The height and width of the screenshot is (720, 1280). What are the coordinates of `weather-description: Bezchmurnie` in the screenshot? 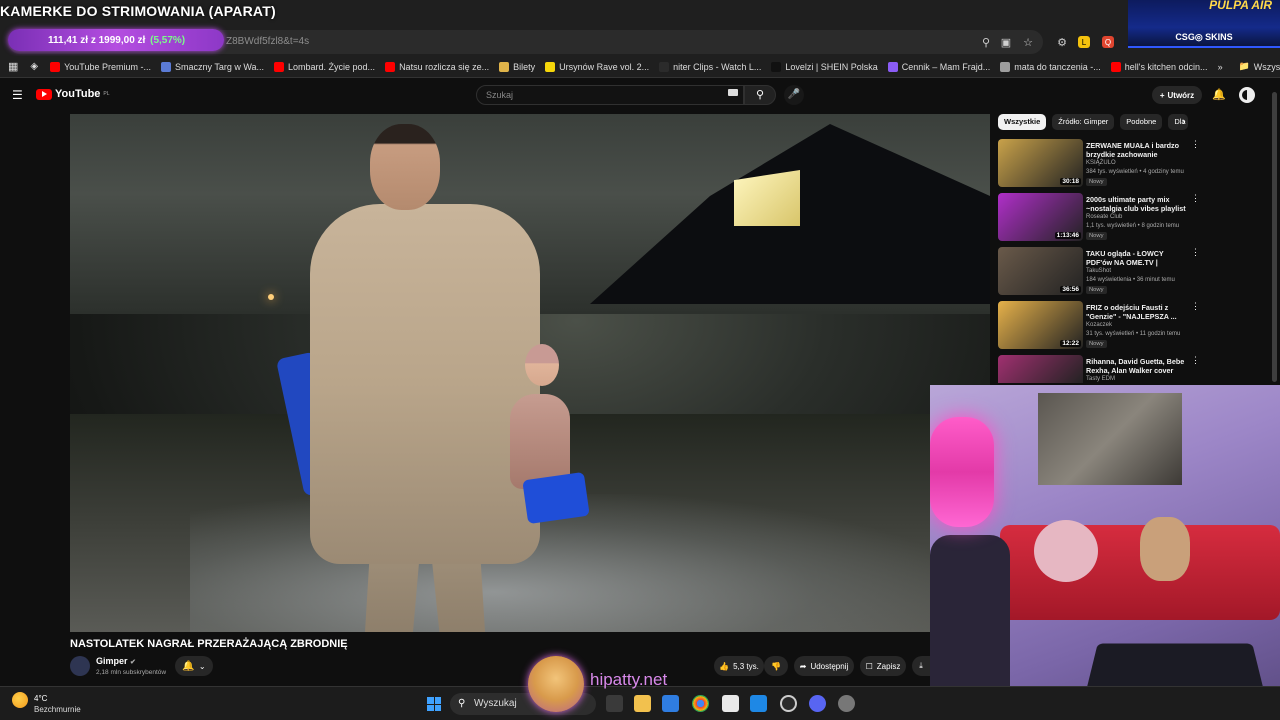 It's located at (57, 709).